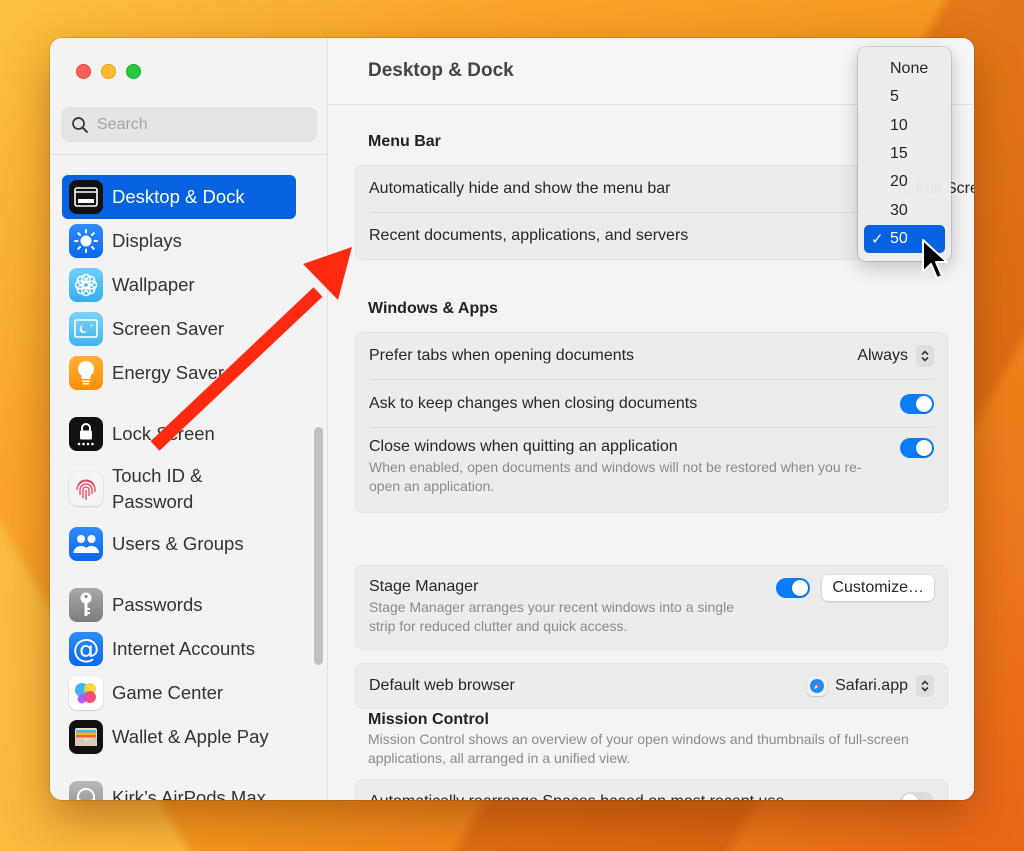 This screenshot has height=851, width=1024. Describe the element at coordinates (904, 182) in the screenshot. I see `dropdown-option-20: 20` at that location.